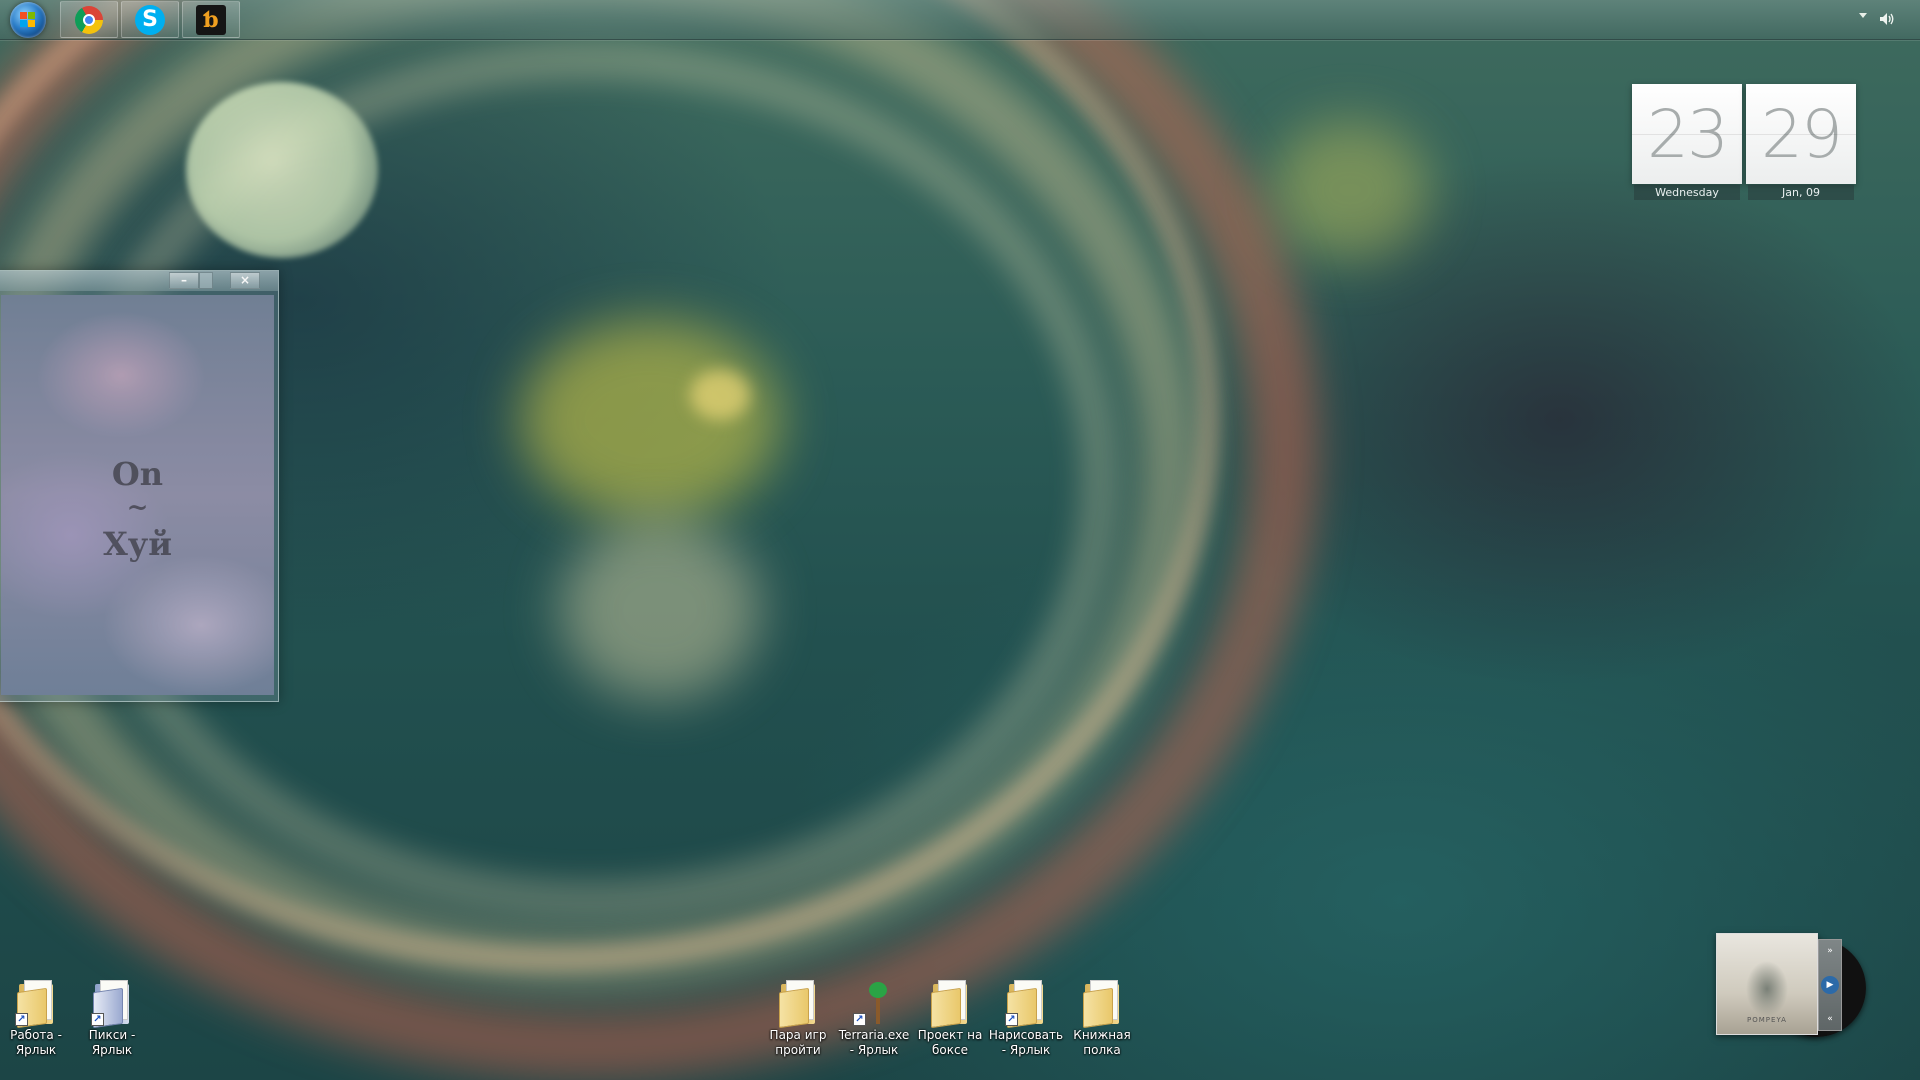 Image resolution: width=1920 pixels, height=1080 pixels. Describe the element at coordinates (1863, 15) in the screenshot. I see `chevron-down-icon` at that location.